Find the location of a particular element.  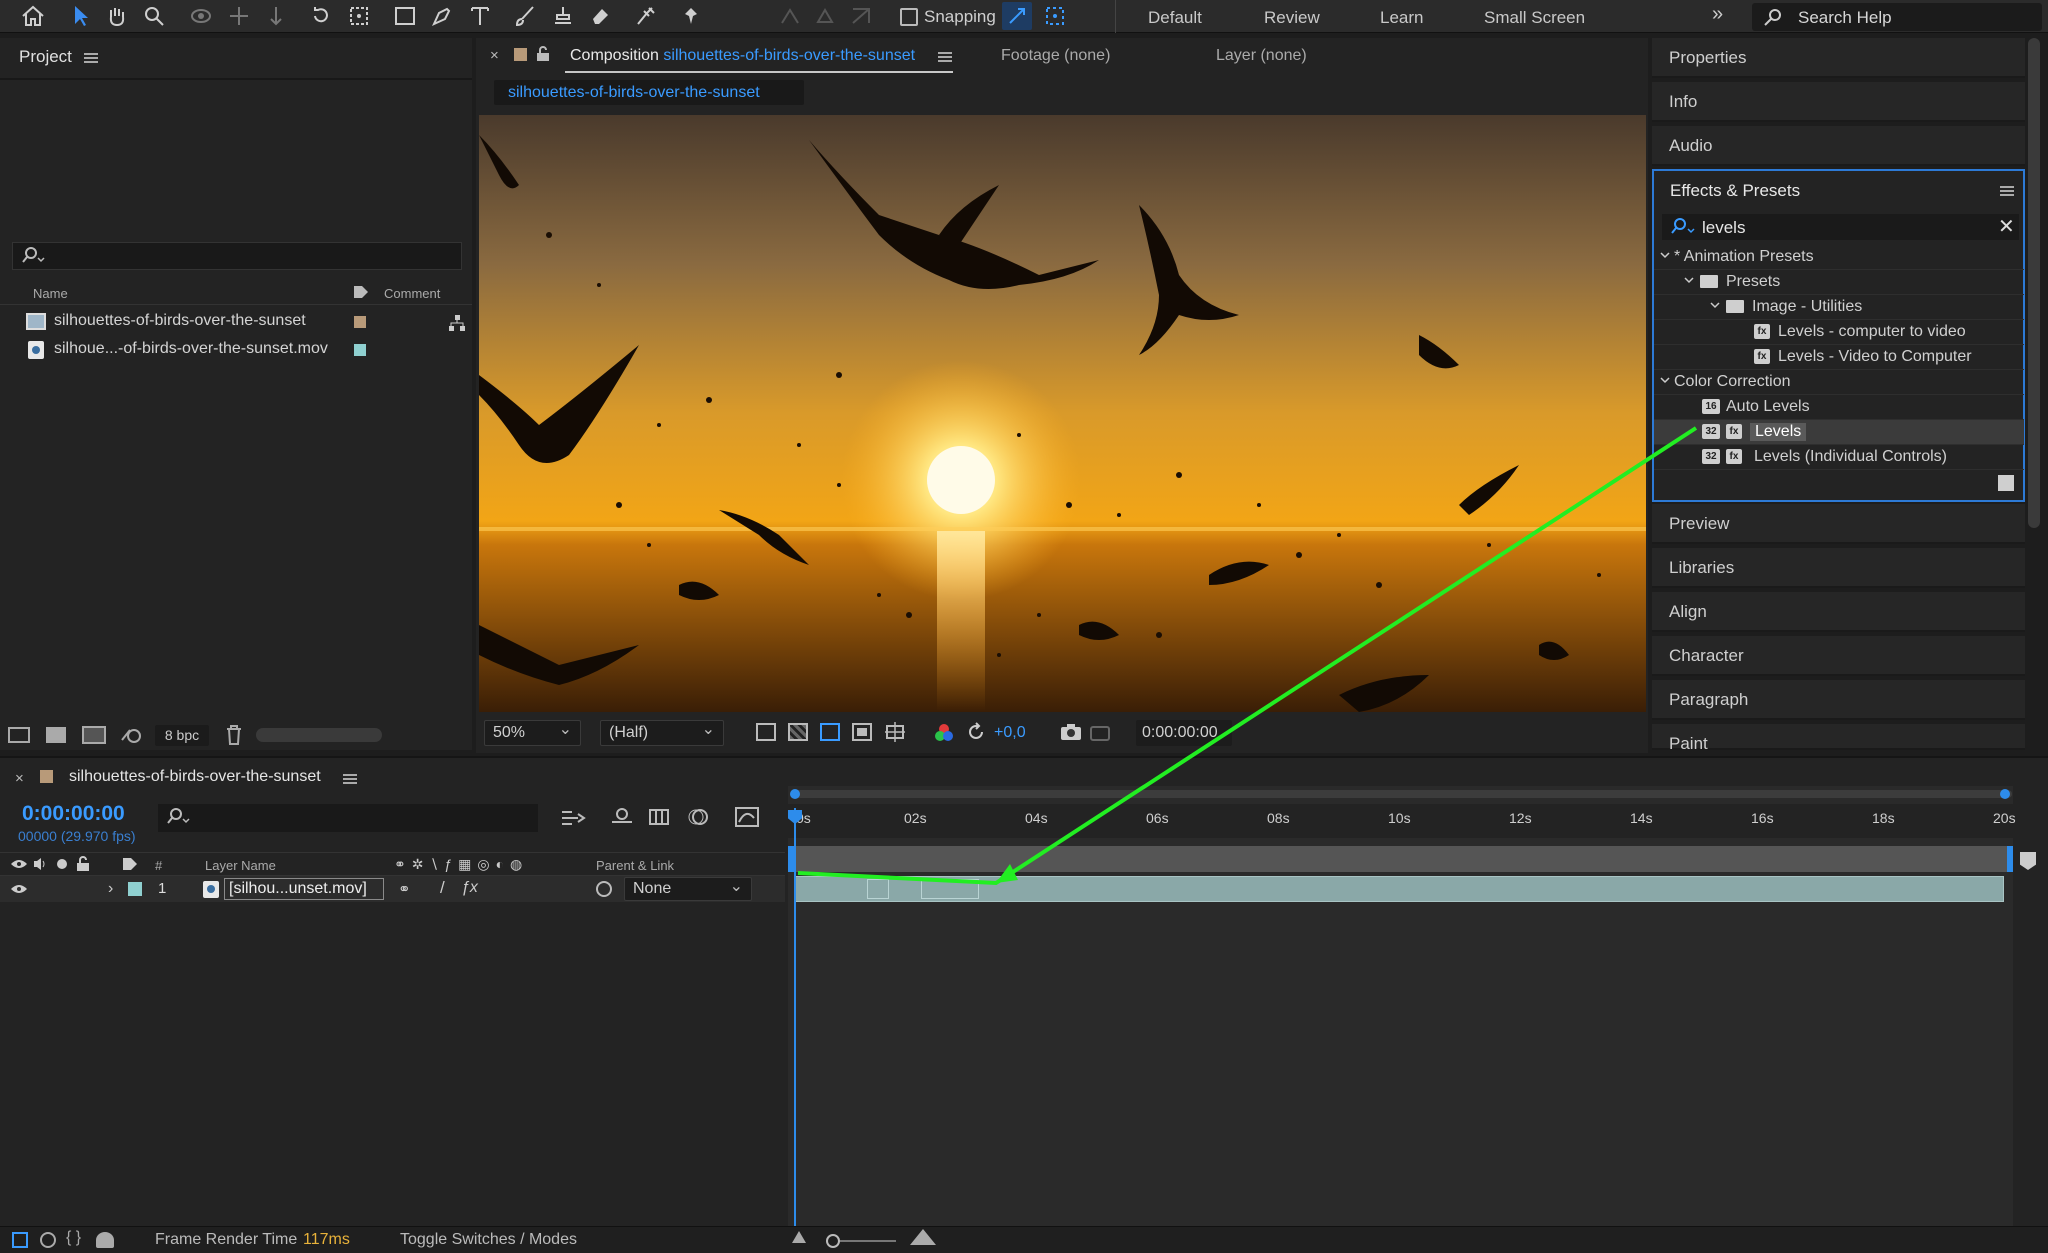

paint-panel-tab: Paint is located at coordinates (1838, 738).